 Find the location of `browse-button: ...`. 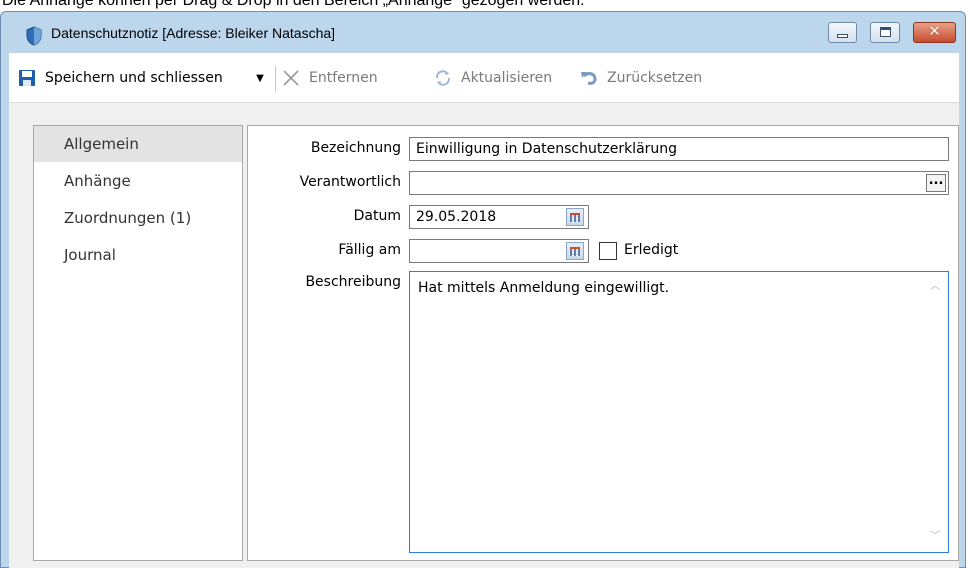

browse-button: ... is located at coordinates (936, 183).